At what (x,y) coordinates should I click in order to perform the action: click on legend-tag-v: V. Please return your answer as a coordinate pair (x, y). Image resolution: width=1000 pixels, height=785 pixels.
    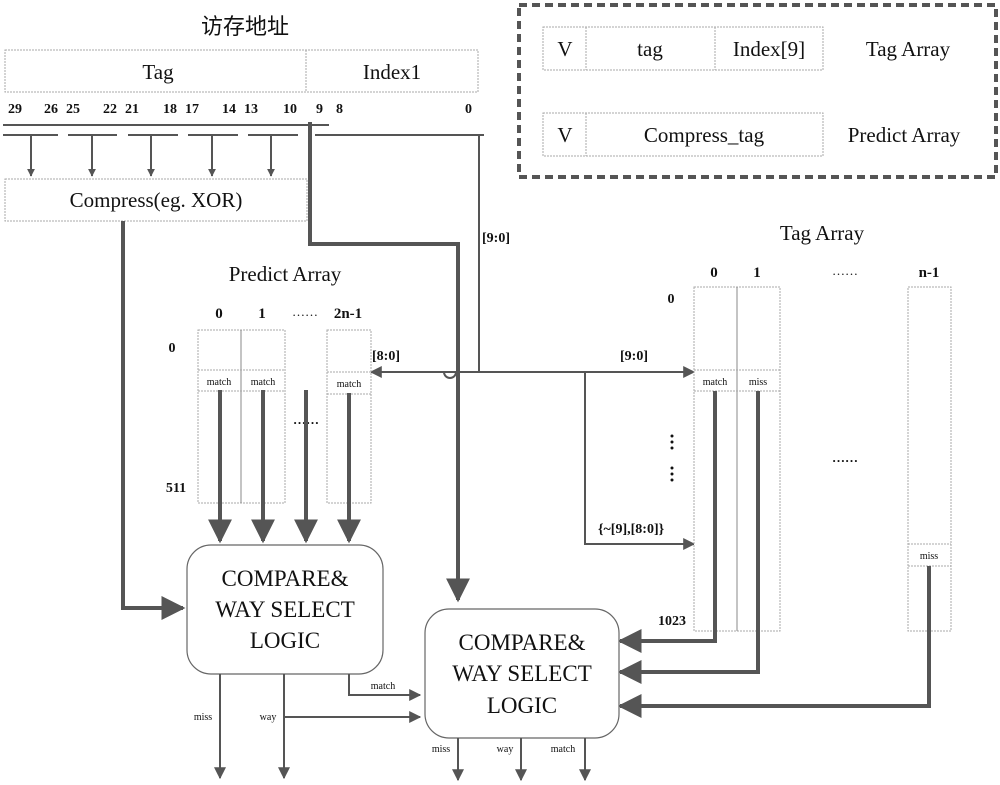
    Looking at the image, I should click on (564, 49).